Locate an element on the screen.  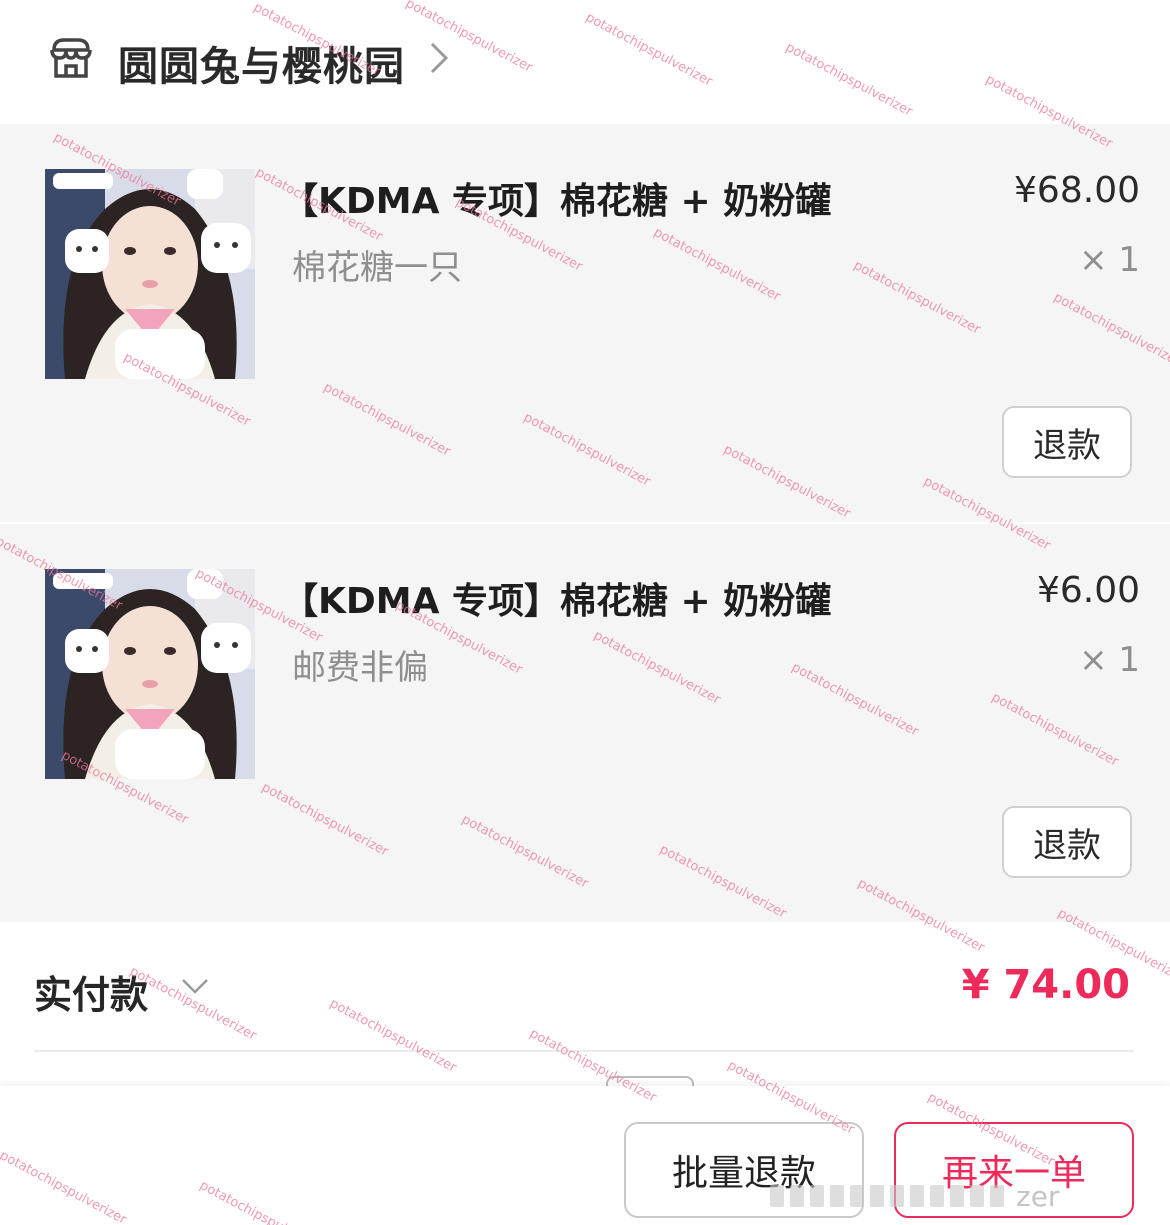
copy-button-partial is located at coordinates (650, 1081).